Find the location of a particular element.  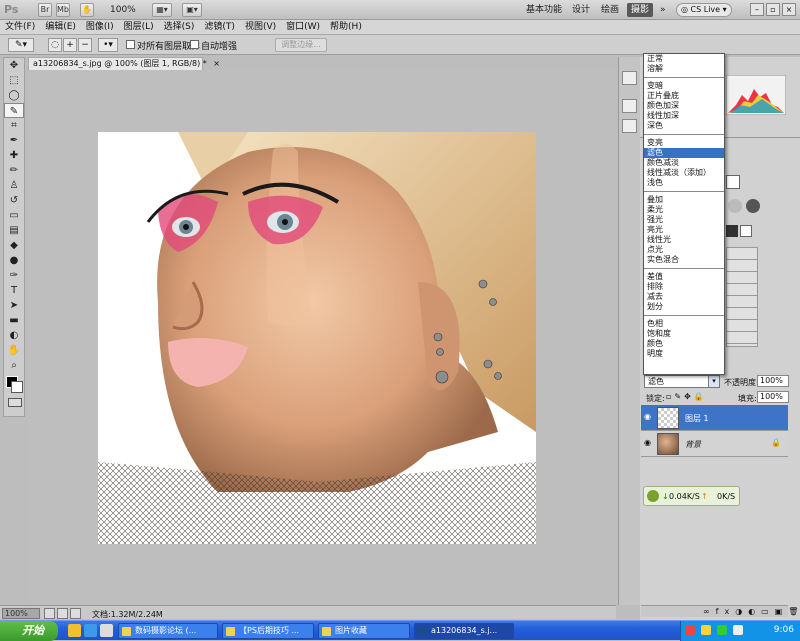

blend-option: 颜色加深 is located at coordinates (684, 106).